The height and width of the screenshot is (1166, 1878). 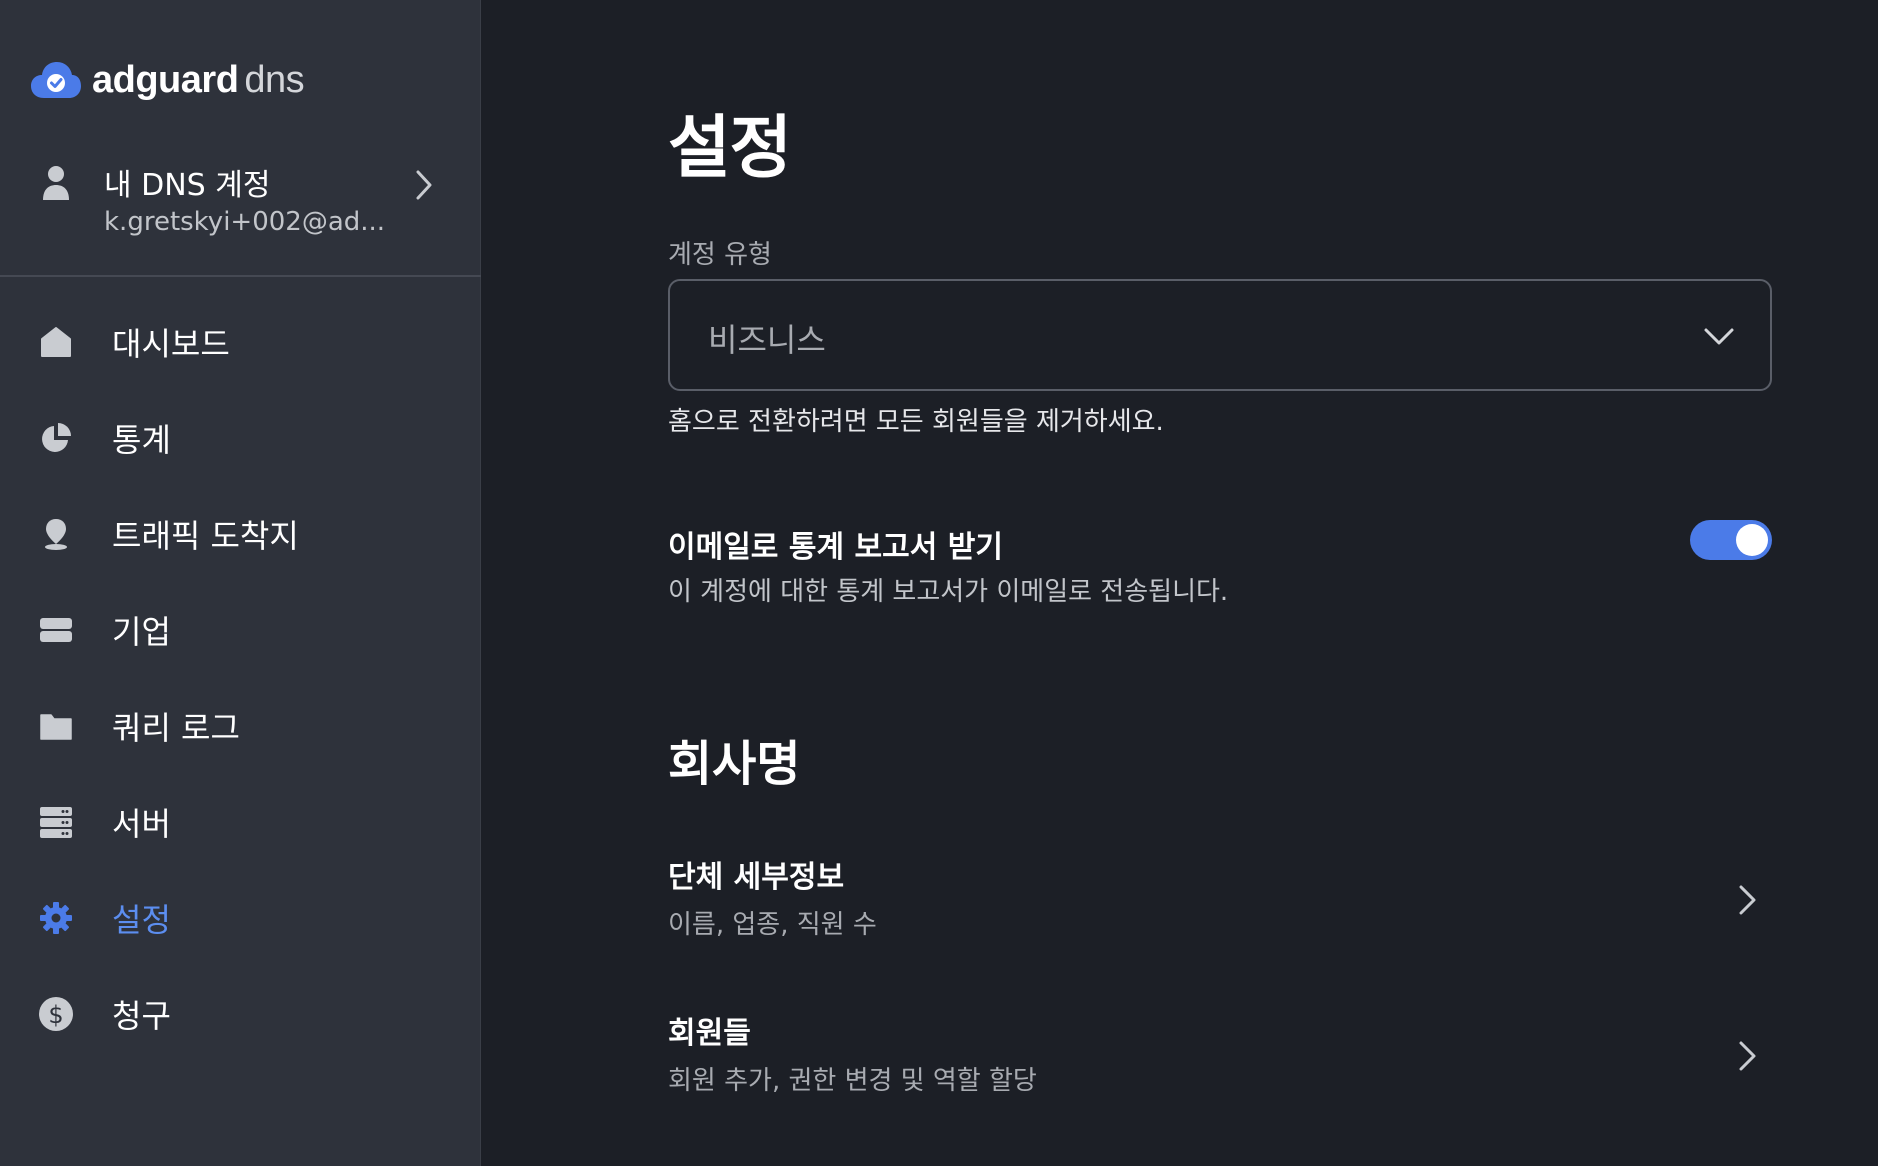 I want to click on brand-name-bold: adguard, so click(x=165, y=79).